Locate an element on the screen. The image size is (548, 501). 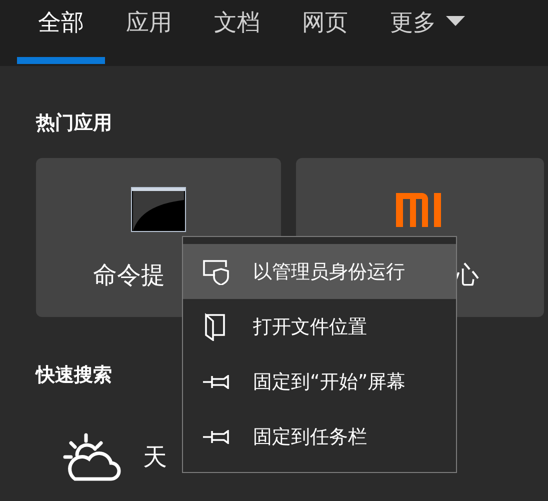
app-name: 命令提 is located at coordinates (129, 275).